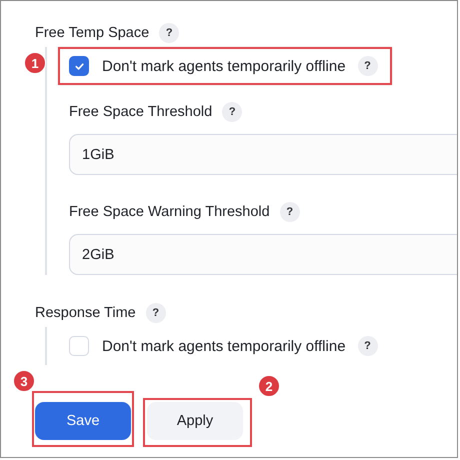 The image size is (460, 460). I want to click on checkmark-icon, so click(79, 66).